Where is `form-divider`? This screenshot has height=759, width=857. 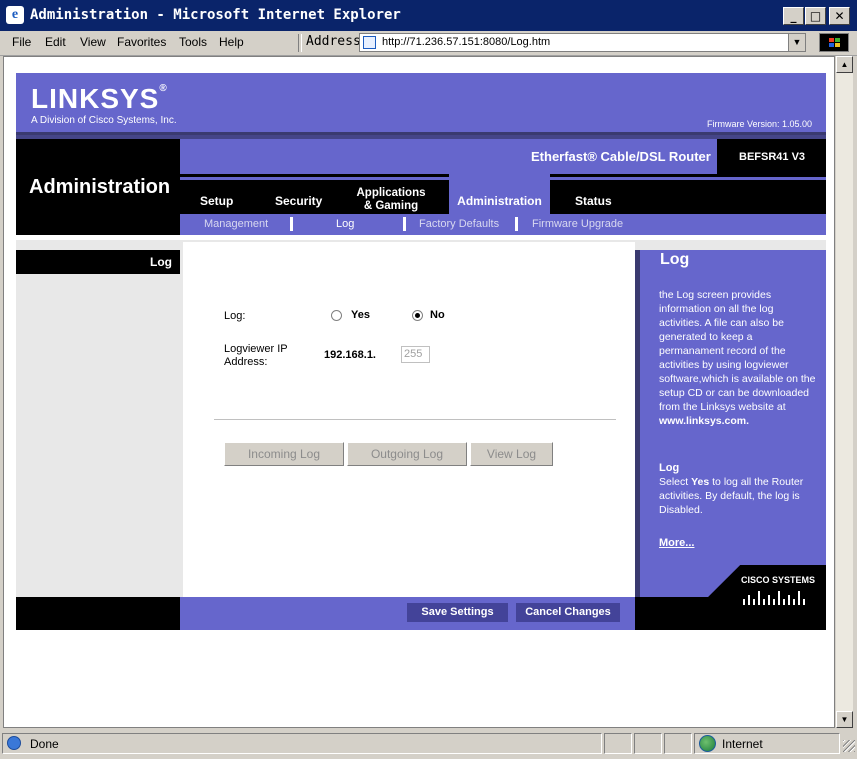
form-divider is located at coordinates (415, 419).